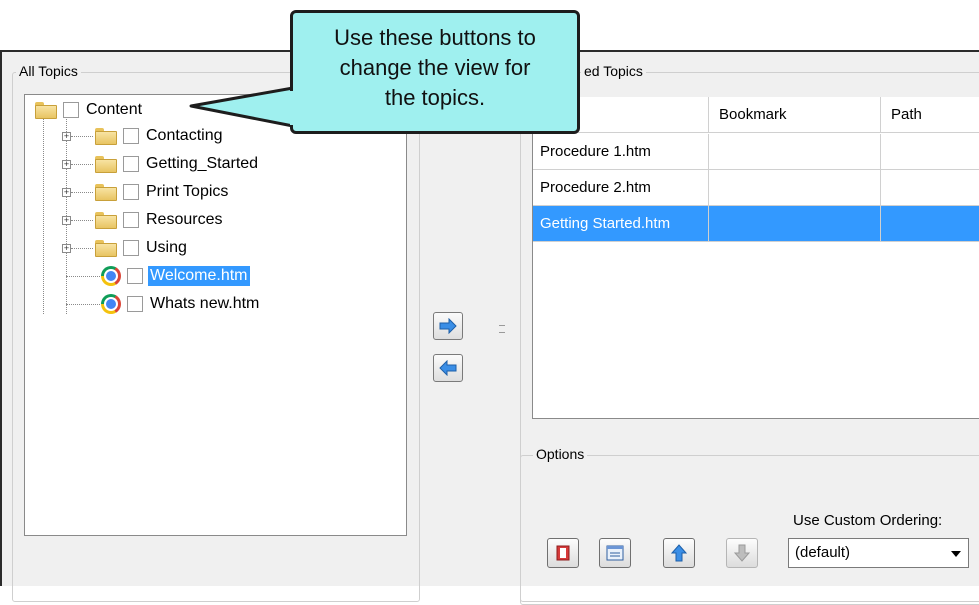 Image resolution: width=979 pixels, height=605 pixels. I want to click on column-header-bookmark: Bookmark, so click(795, 115).